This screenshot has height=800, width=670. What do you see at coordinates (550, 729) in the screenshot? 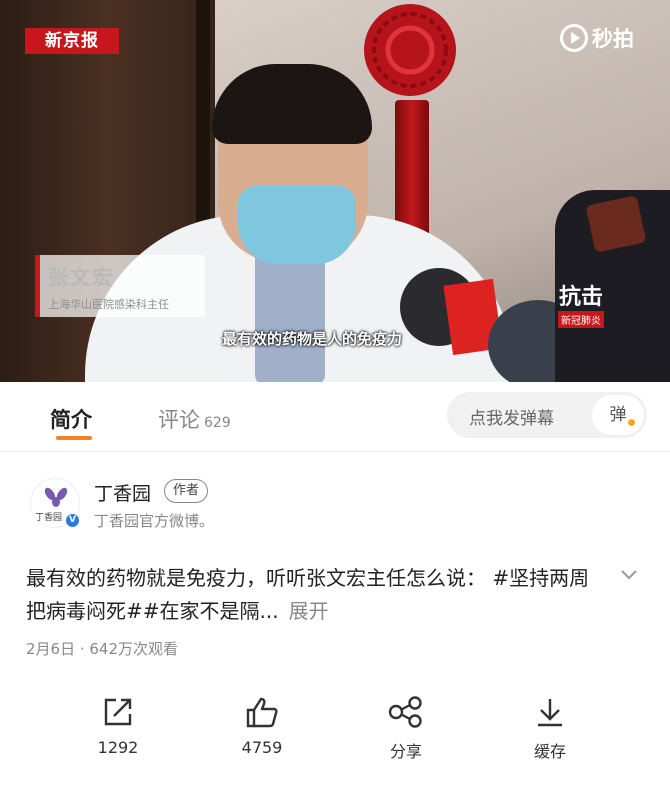
I see `cache-button: 缓存` at bounding box center [550, 729].